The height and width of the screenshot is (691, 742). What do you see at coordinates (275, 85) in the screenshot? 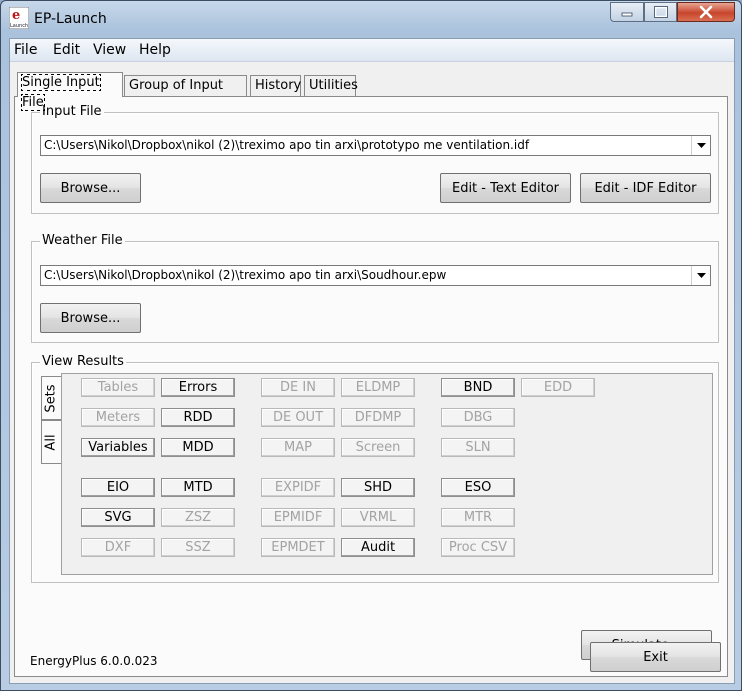
I see `tab-history: History` at bounding box center [275, 85].